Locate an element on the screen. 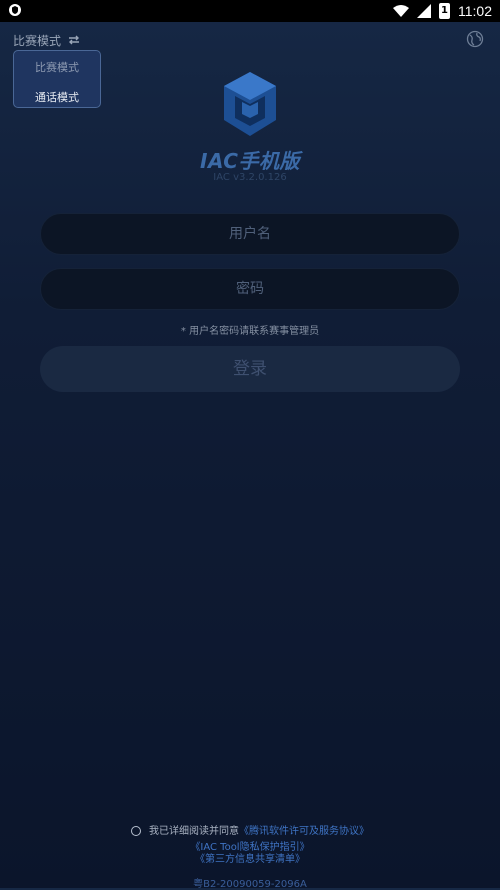 The image size is (500, 890). wifi-icon is located at coordinates (401, 11).